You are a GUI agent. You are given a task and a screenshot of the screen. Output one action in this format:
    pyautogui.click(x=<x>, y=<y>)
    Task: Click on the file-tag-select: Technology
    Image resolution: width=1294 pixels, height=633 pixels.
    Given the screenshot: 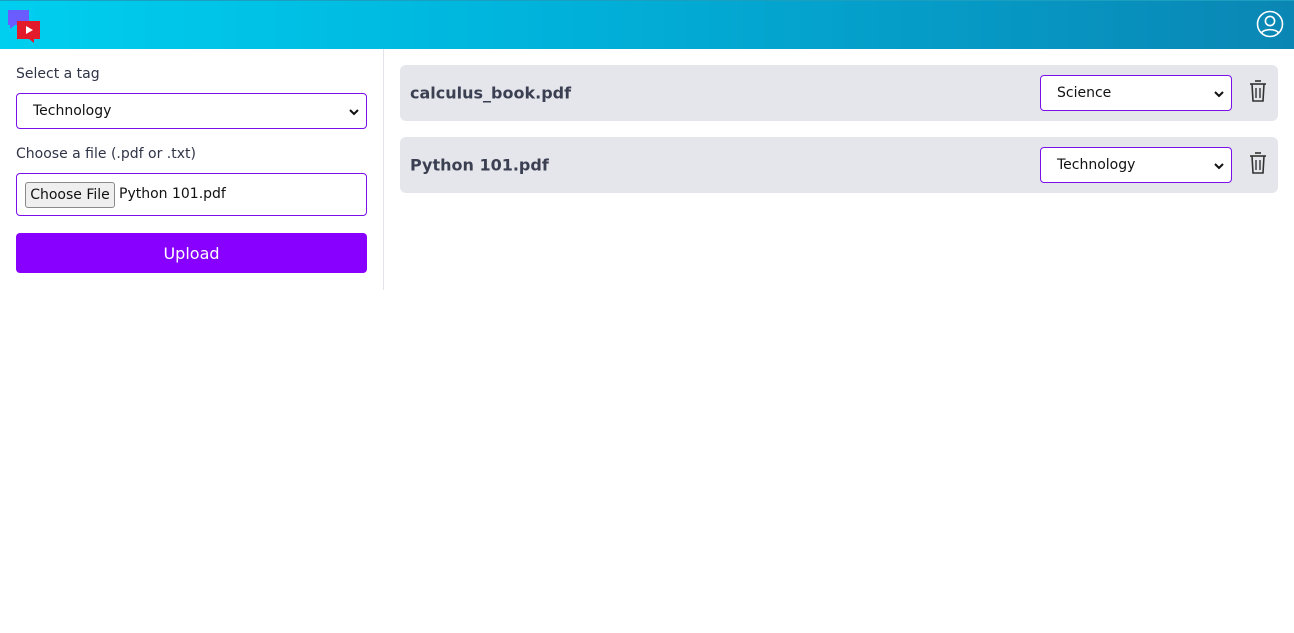 What is the action you would take?
    pyautogui.click(x=1136, y=165)
    